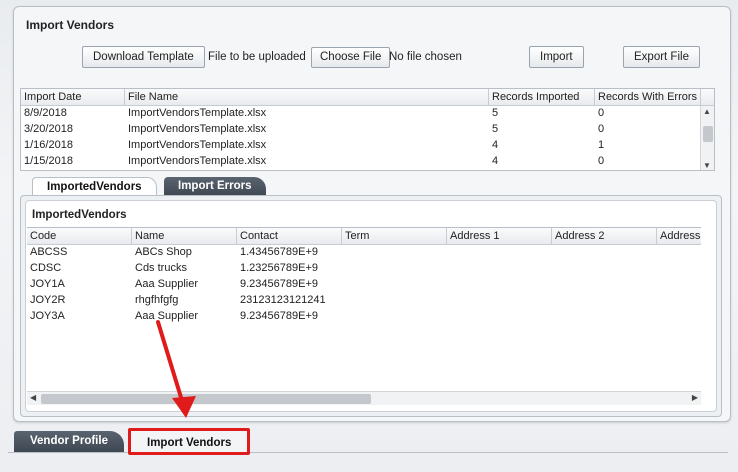 This screenshot has width=738, height=472. What do you see at coordinates (161, 268) in the screenshot?
I see `cell-name: Cds trucks` at bounding box center [161, 268].